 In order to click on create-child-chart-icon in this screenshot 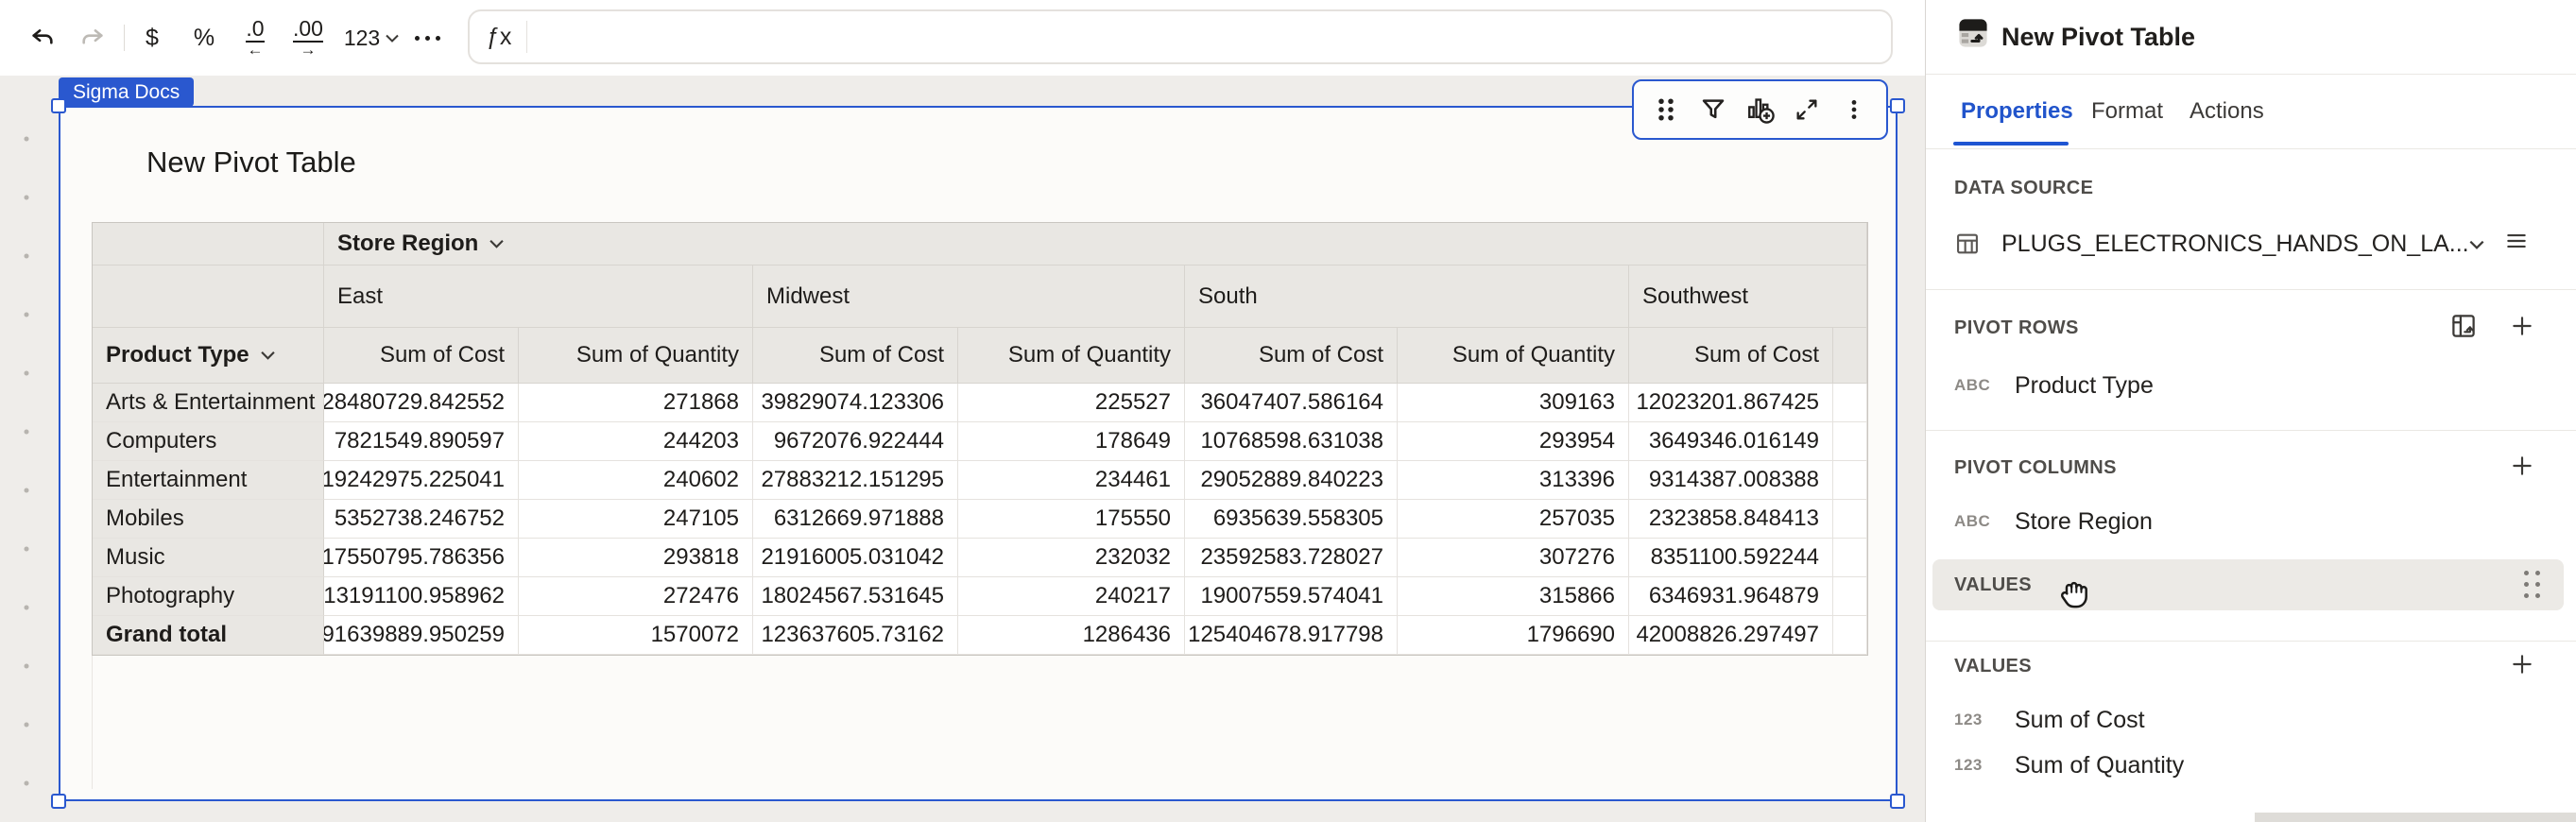, I will do `click(1760, 110)`.